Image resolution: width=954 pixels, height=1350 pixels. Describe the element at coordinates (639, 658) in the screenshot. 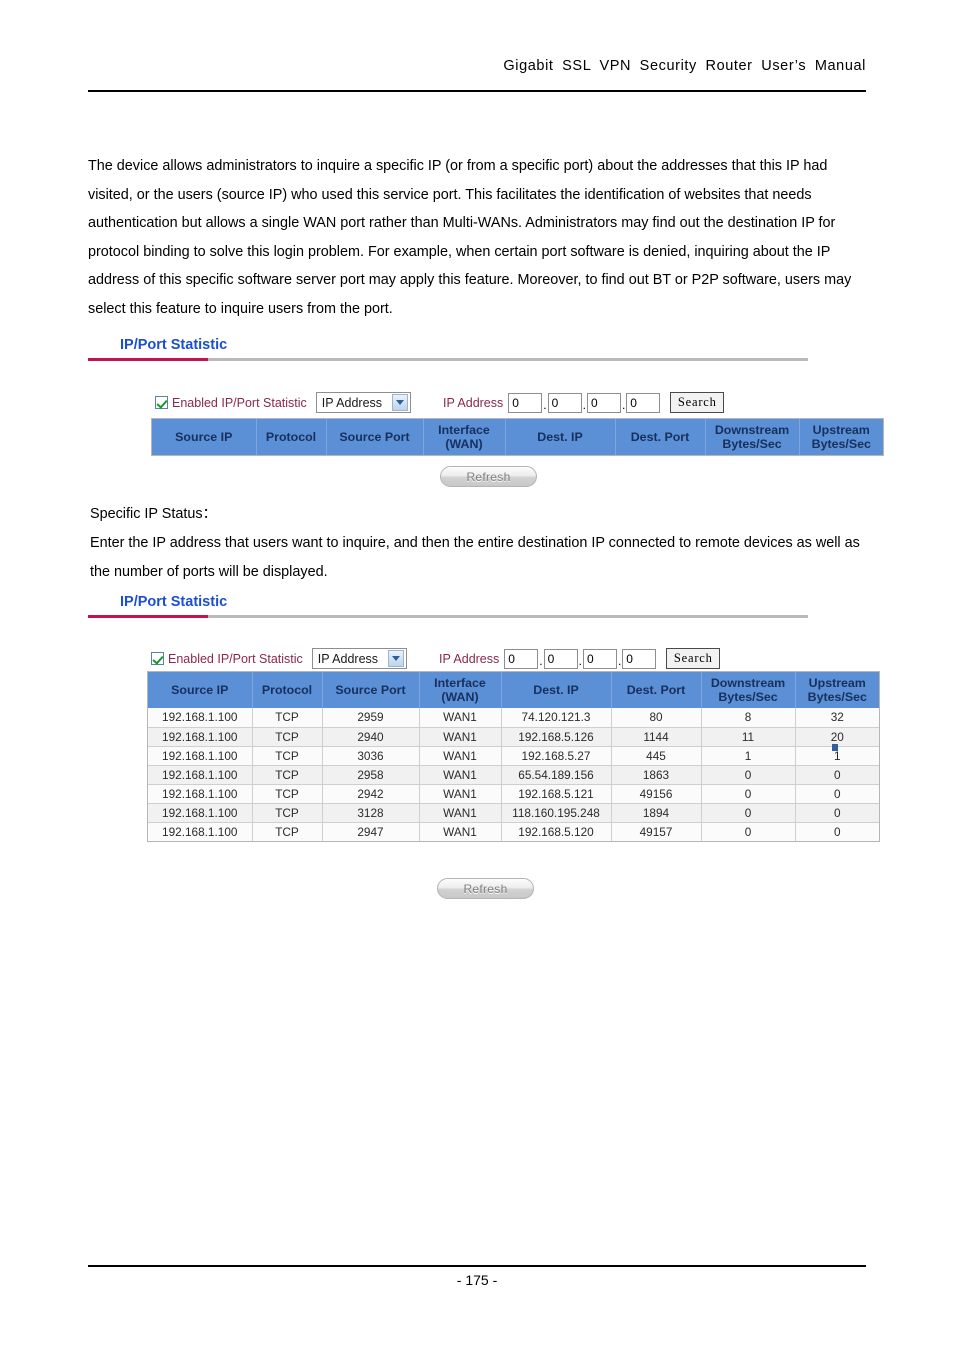

I see `ip-octet-2-4: 0` at that location.